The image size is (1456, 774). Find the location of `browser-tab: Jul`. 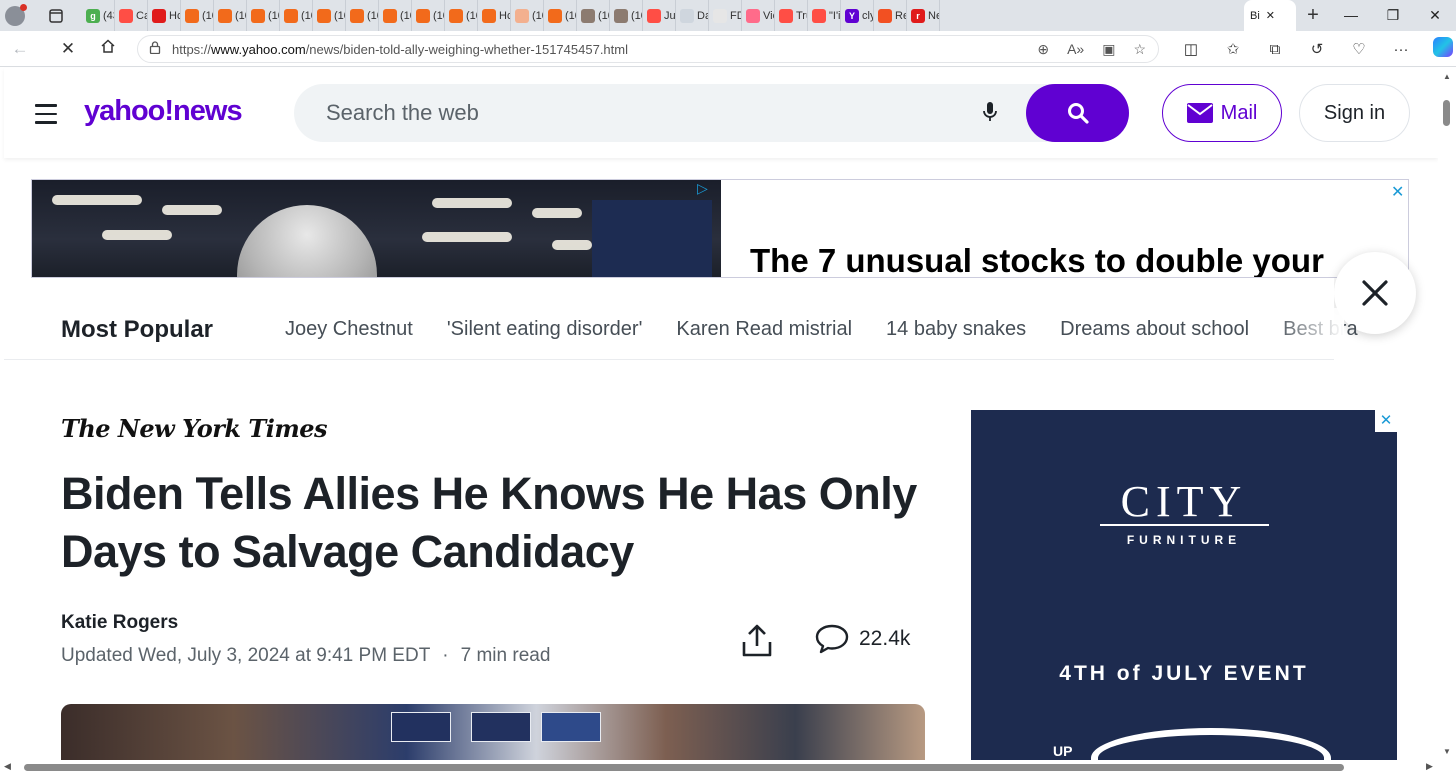

browser-tab: Jul is located at coordinates (659, 15).